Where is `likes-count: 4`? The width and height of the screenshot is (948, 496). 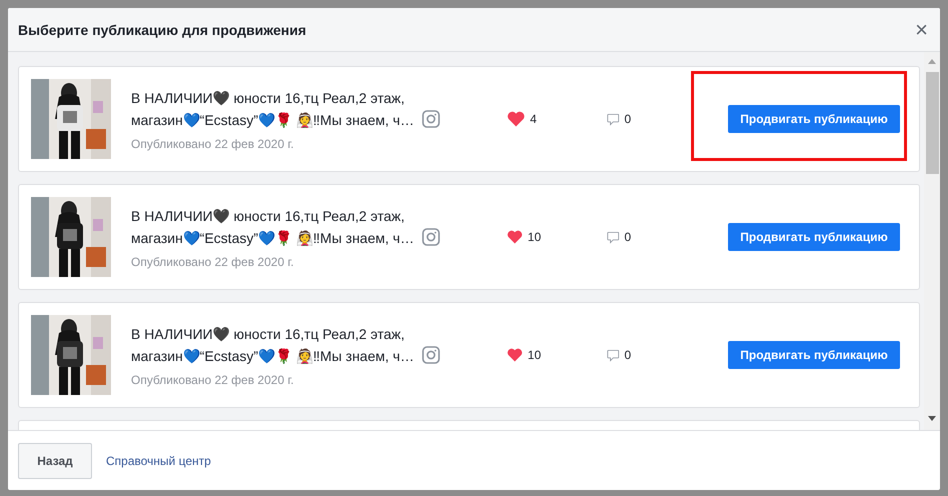 likes-count: 4 is located at coordinates (533, 119).